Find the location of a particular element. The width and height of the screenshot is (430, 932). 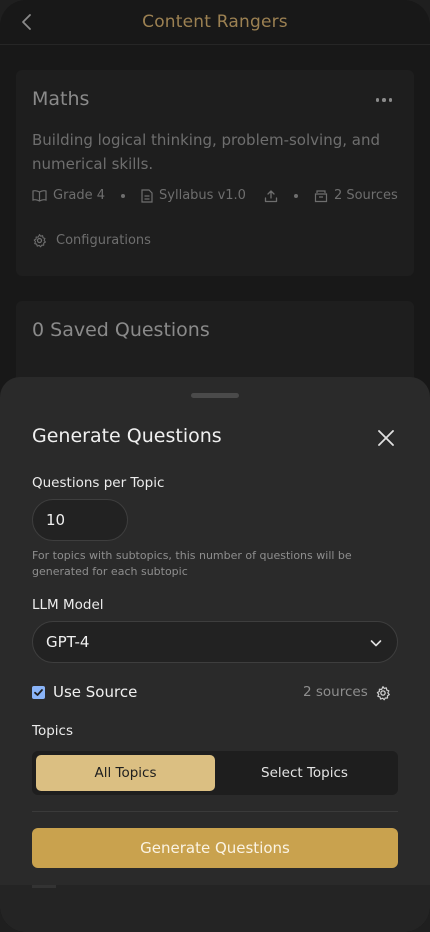

topics-segmented-control: All Topics Select Topics is located at coordinates (215, 773).